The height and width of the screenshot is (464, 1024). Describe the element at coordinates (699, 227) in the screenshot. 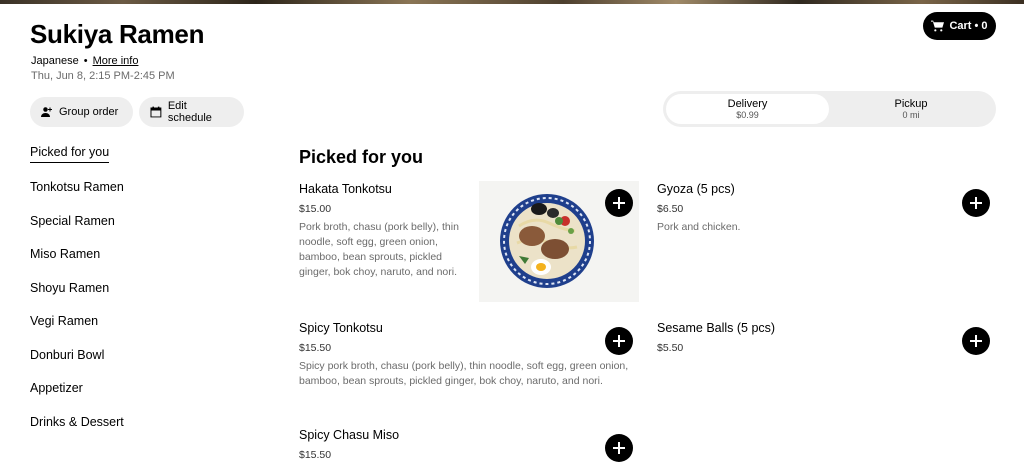

I see `item-description: Pork and chicken.` at that location.